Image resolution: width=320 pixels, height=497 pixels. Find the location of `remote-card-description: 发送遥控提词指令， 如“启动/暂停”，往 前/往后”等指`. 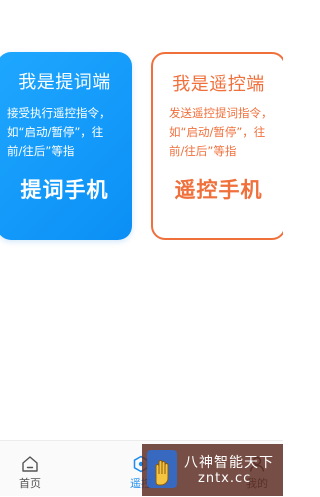

remote-card-description: 发送遥控提词指令， 如“启动/暂停”，往 前/往后”等指 is located at coordinates (223, 132).